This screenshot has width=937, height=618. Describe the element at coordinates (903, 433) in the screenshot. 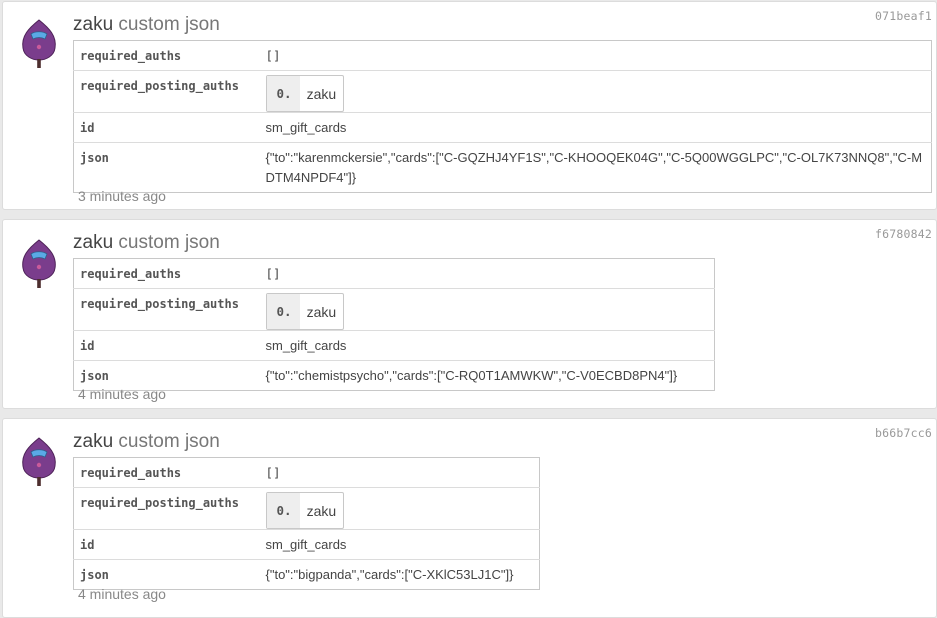

I see `transaction-hash: b66b7cc6` at that location.